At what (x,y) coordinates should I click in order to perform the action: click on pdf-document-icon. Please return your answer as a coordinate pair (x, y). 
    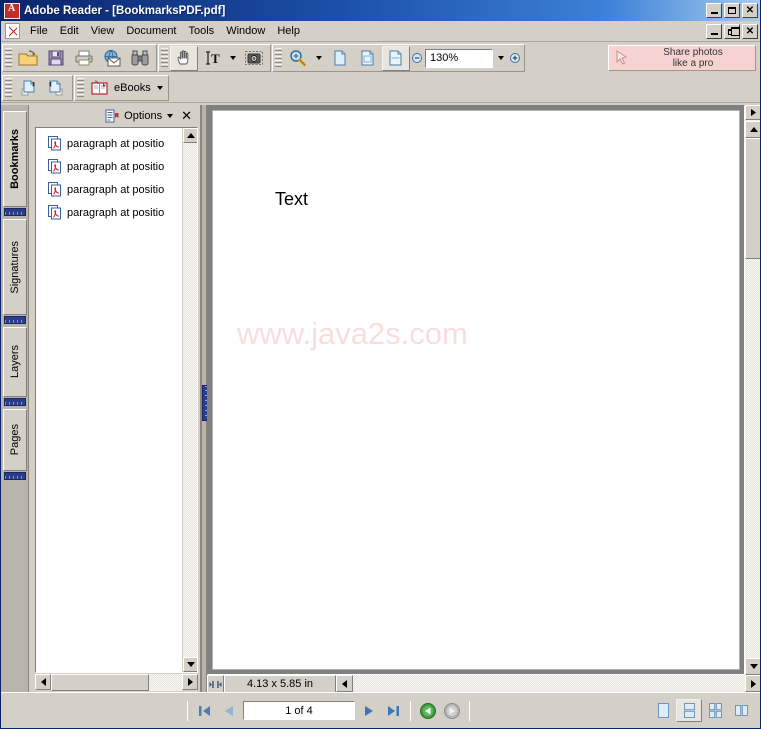
    Looking at the image, I should click on (12, 31).